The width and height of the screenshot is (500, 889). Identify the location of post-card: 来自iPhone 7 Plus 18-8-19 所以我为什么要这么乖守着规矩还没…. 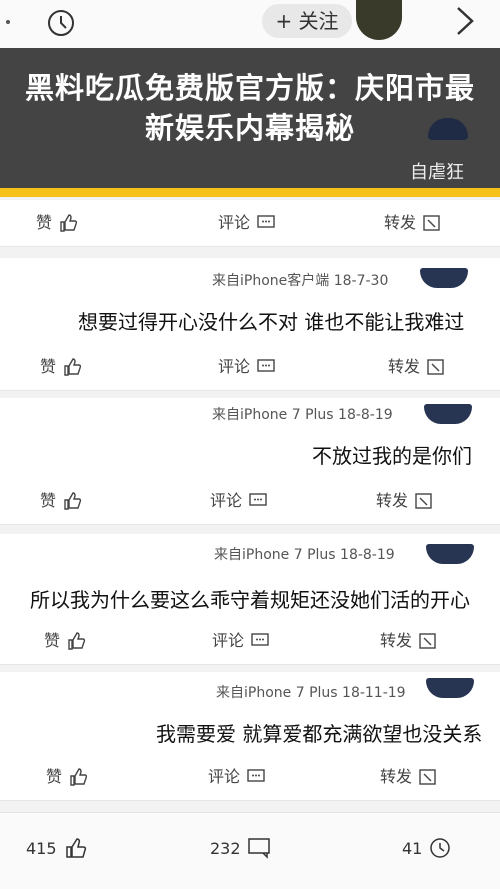
(250, 576).